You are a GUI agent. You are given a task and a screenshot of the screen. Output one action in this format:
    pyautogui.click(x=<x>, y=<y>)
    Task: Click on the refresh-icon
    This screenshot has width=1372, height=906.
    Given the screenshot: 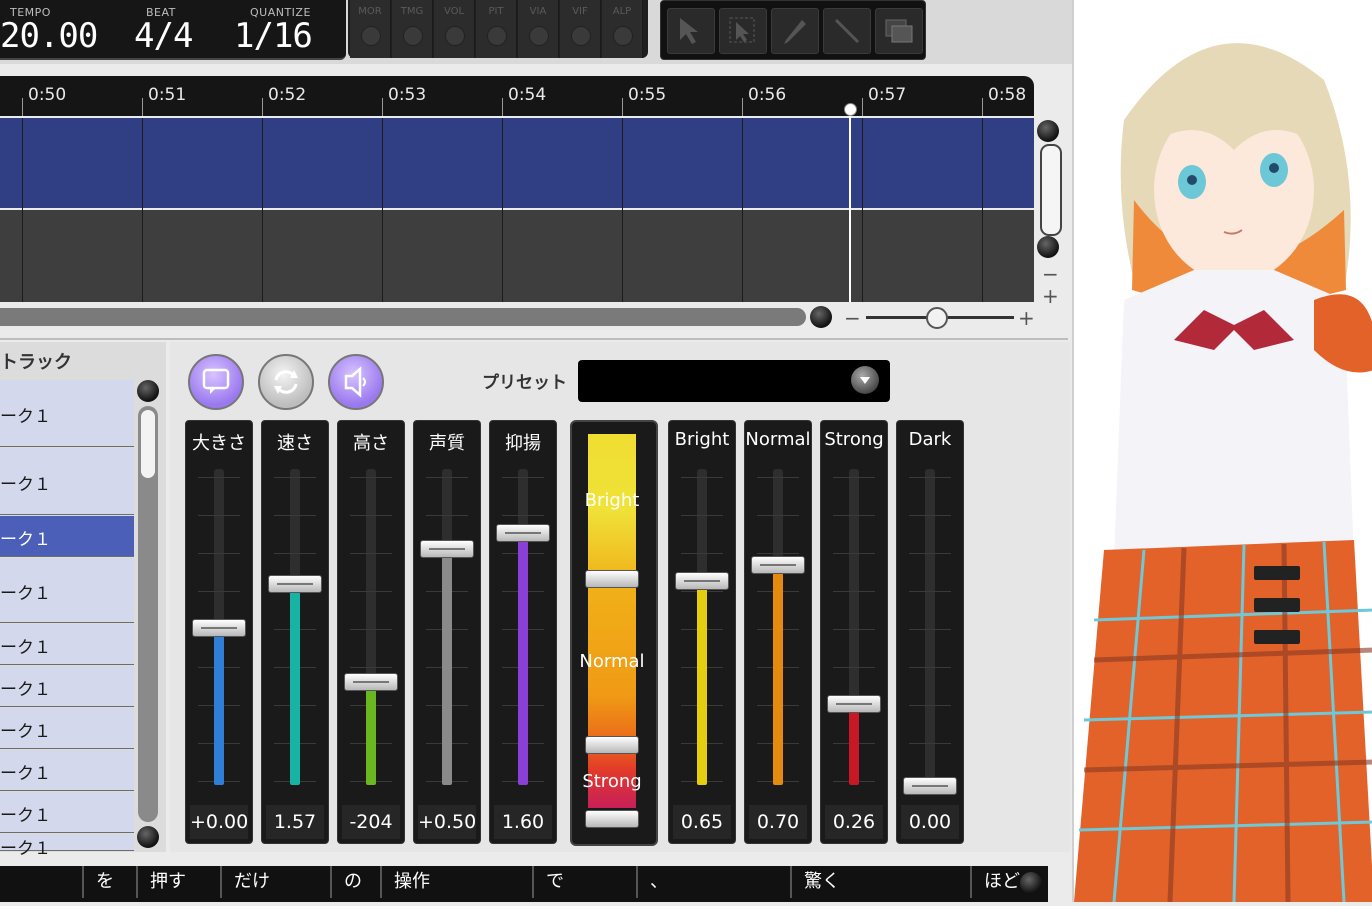 What is the action you would take?
    pyautogui.click(x=286, y=382)
    